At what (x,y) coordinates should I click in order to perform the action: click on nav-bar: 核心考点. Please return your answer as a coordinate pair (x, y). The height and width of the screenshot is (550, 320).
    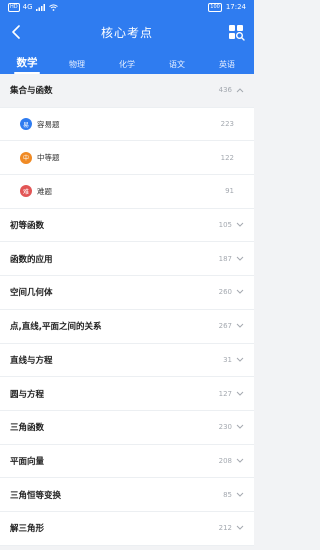
    Looking at the image, I should click on (127, 32).